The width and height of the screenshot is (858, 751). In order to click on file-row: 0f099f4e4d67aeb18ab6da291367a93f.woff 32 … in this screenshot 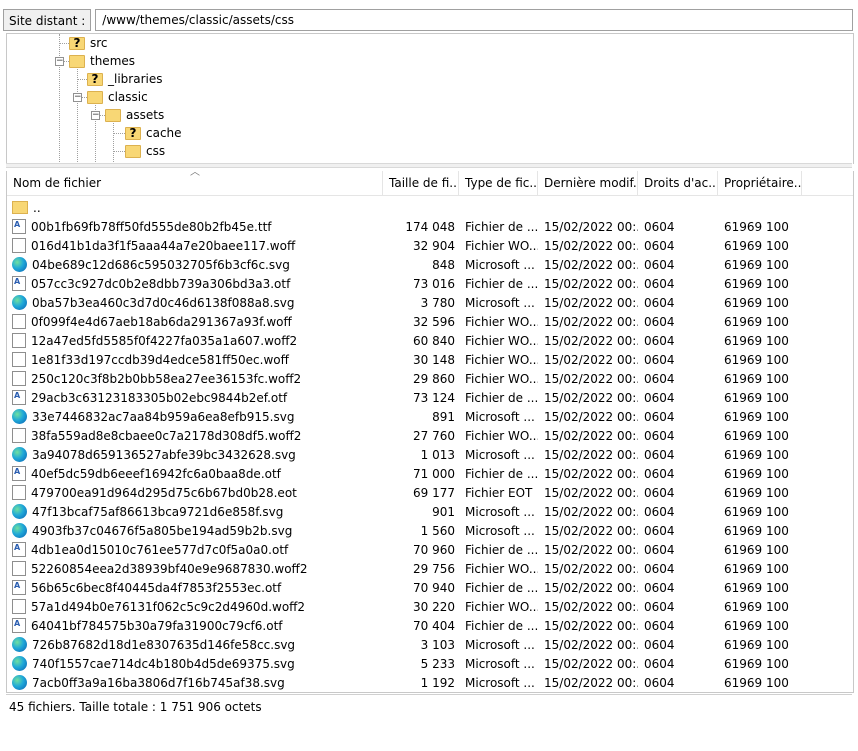, I will do `click(430, 321)`.